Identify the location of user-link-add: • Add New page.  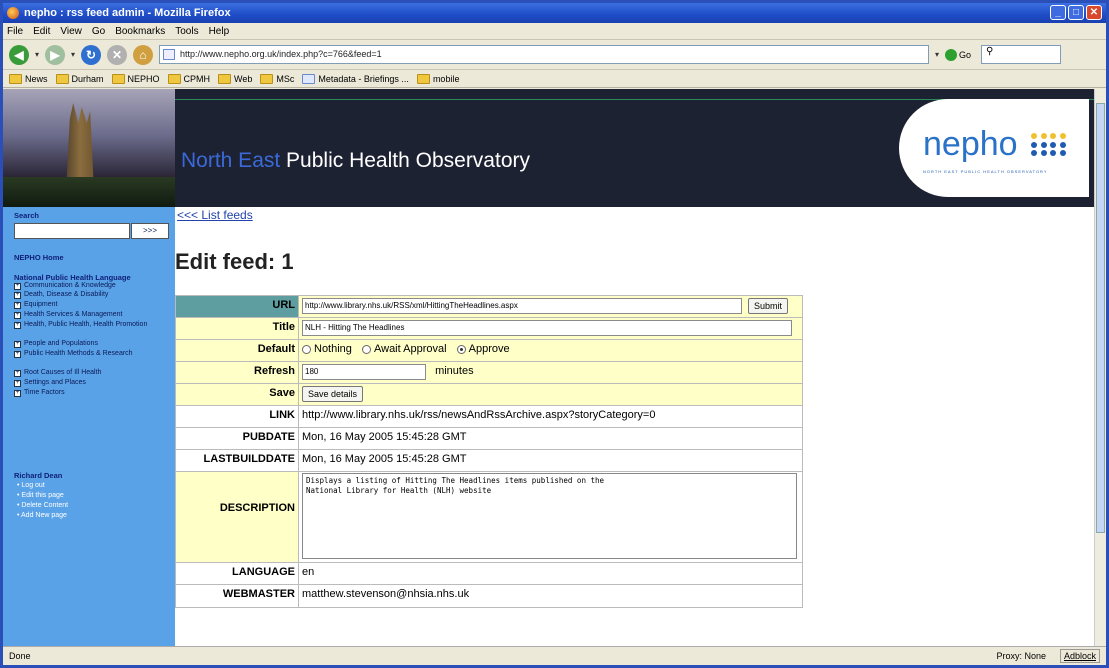
(42, 516).